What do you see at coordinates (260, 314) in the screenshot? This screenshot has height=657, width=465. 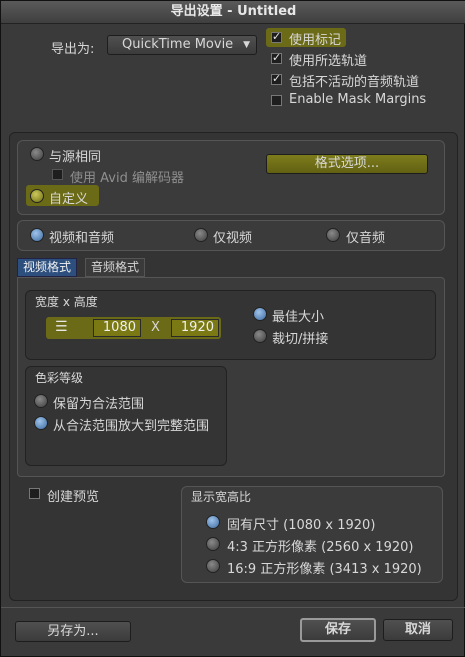 I see `best-size-radio` at bounding box center [260, 314].